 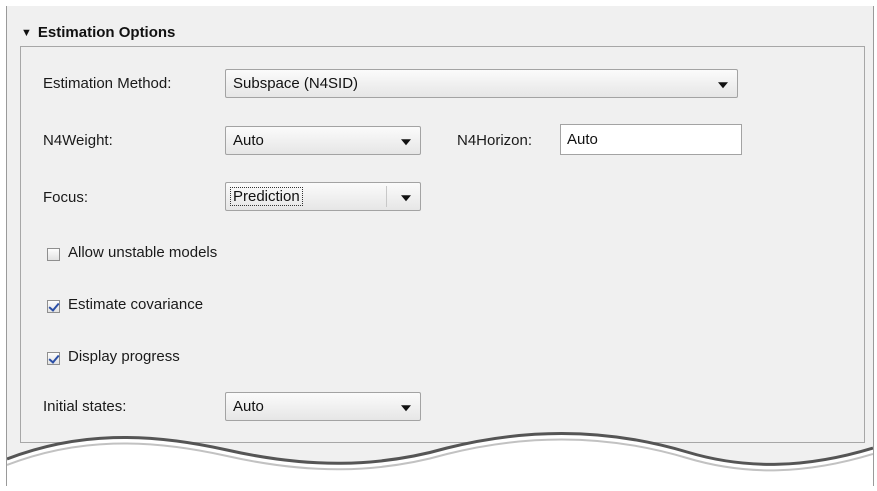 What do you see at coordinates (142, 252) in the screenshot?
I see `allow-unstable-models-label: Allow unstable models` at bounding box center [142, 252].